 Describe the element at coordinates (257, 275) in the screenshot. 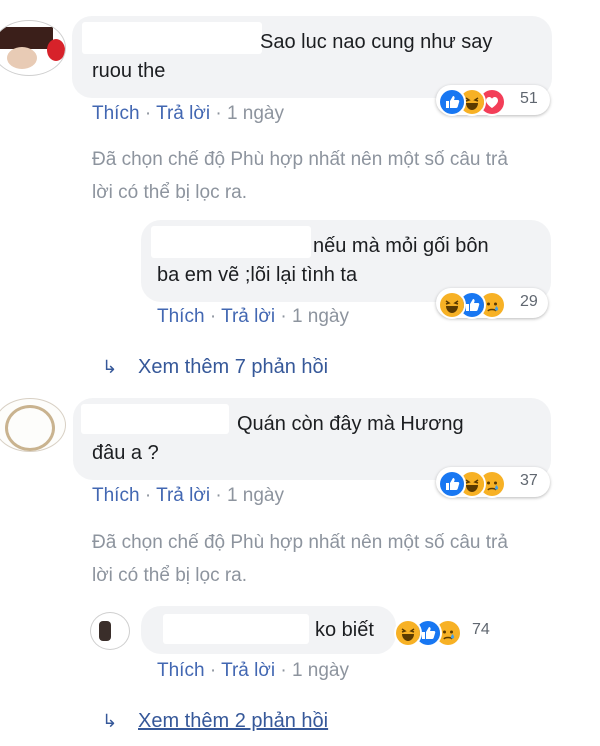

I see `reply-text: ba em vẽ ;lõi lại tình ta` at that location.